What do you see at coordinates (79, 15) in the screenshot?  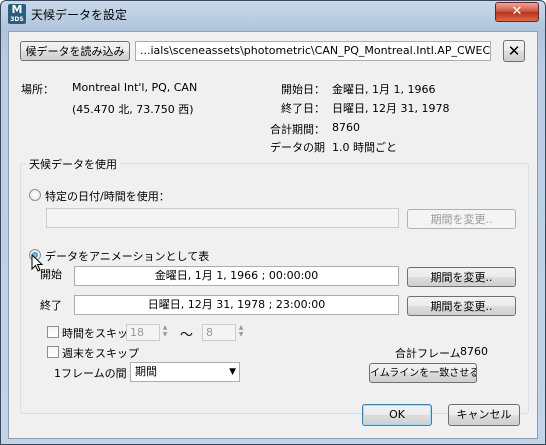 I see `window-title: 天候データを設定` at bounding box center [79, 15].